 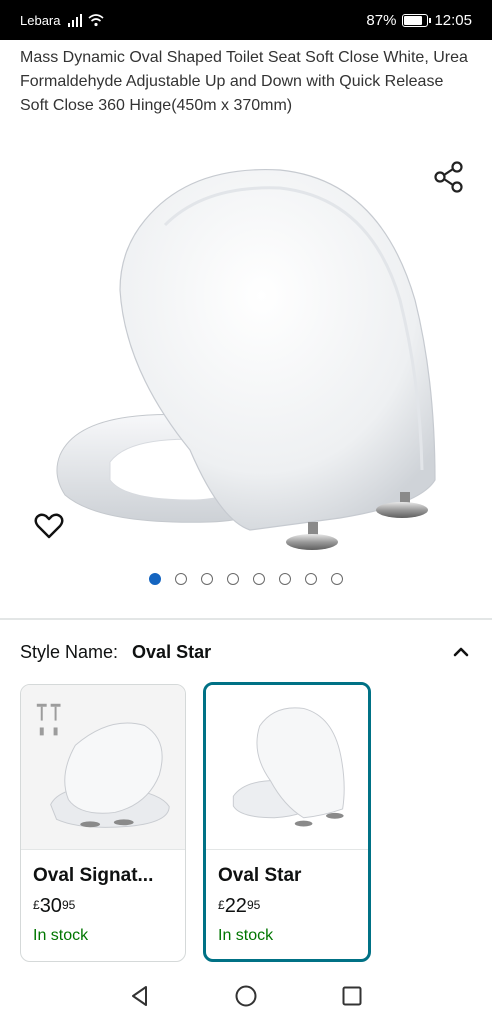 I want to click on circle-home-icon, so click(x=246, y=996).